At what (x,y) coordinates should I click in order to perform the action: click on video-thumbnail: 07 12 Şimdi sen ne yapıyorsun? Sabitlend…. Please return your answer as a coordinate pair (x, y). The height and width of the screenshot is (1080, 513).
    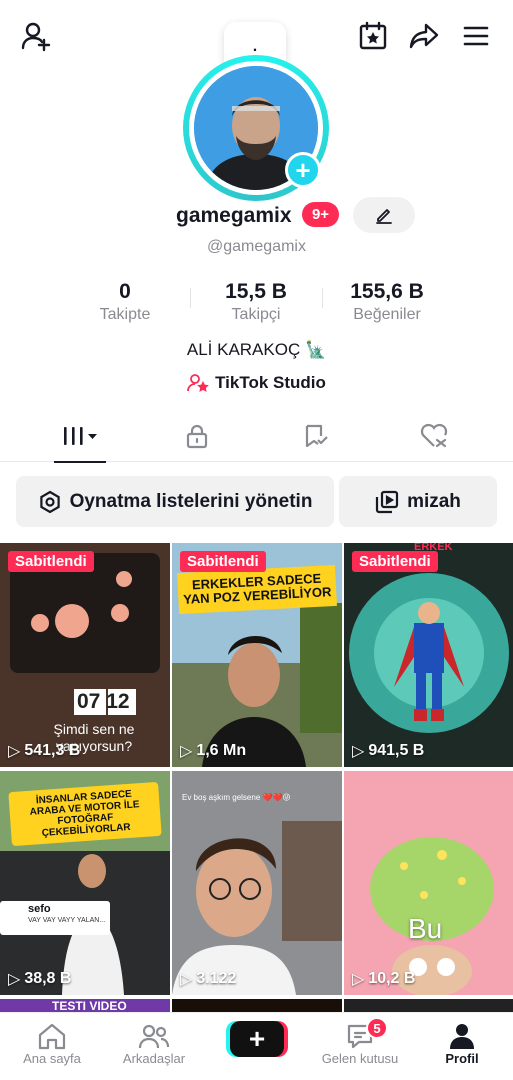
    Looking at the image, I should click on (85, 655).